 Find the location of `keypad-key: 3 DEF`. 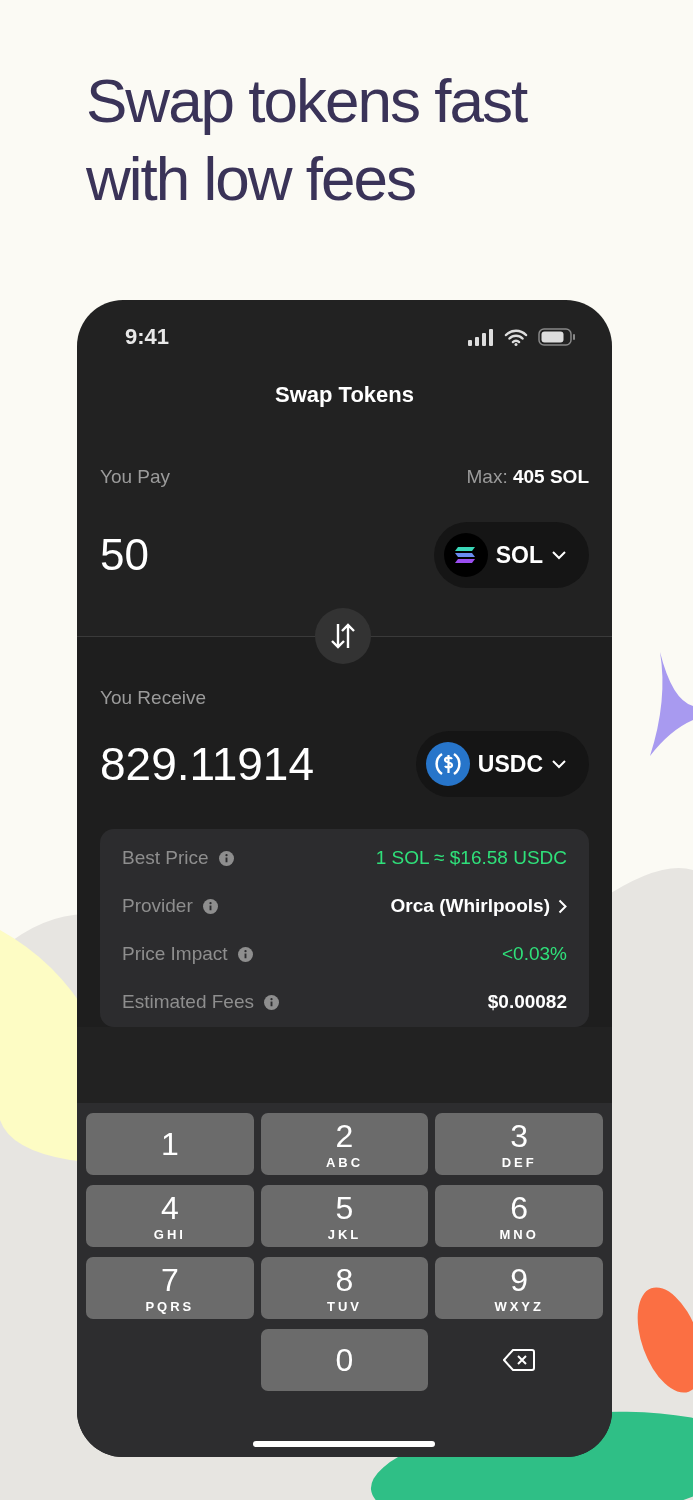

keypad-key: 3 DEF is located at coordinates (519, 1144).